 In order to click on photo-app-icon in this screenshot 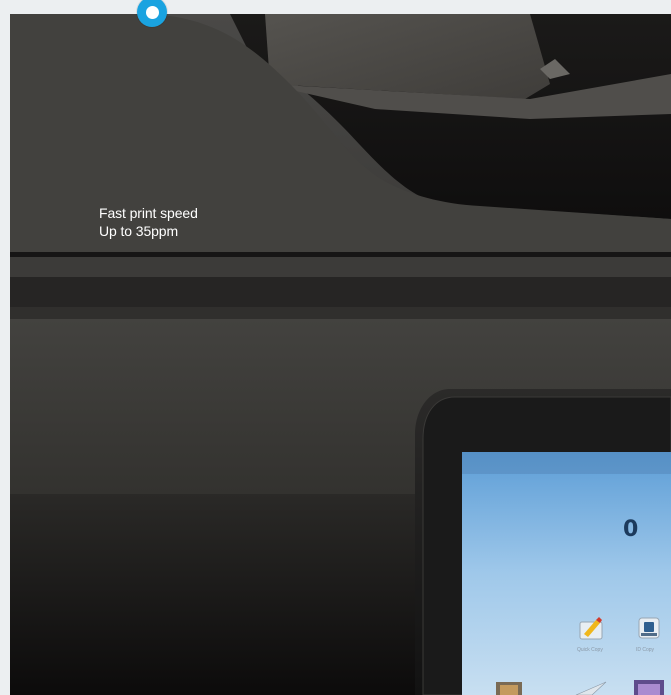, I will do `click(509, 688)`.